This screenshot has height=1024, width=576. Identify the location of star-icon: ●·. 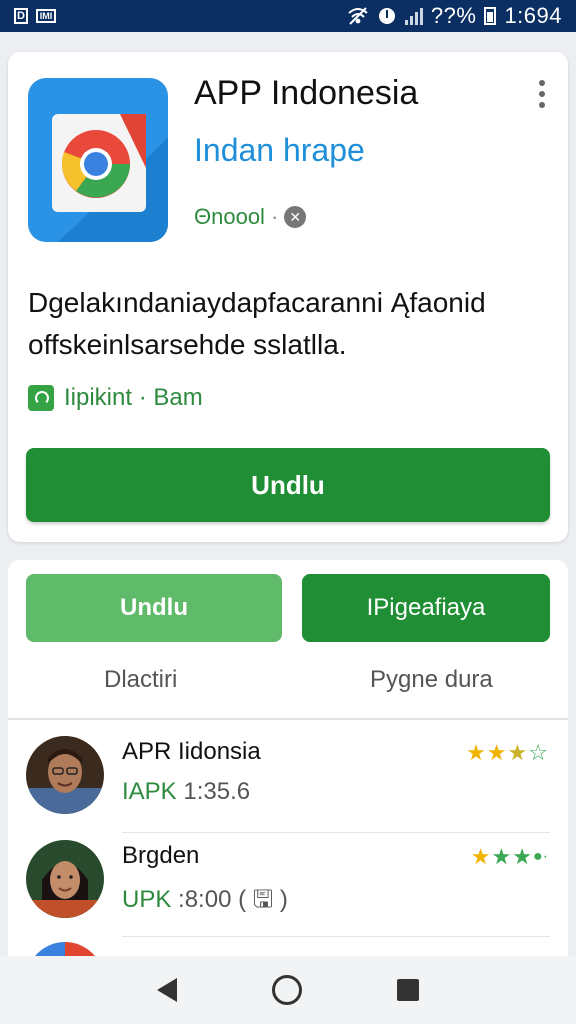
(540, 856).